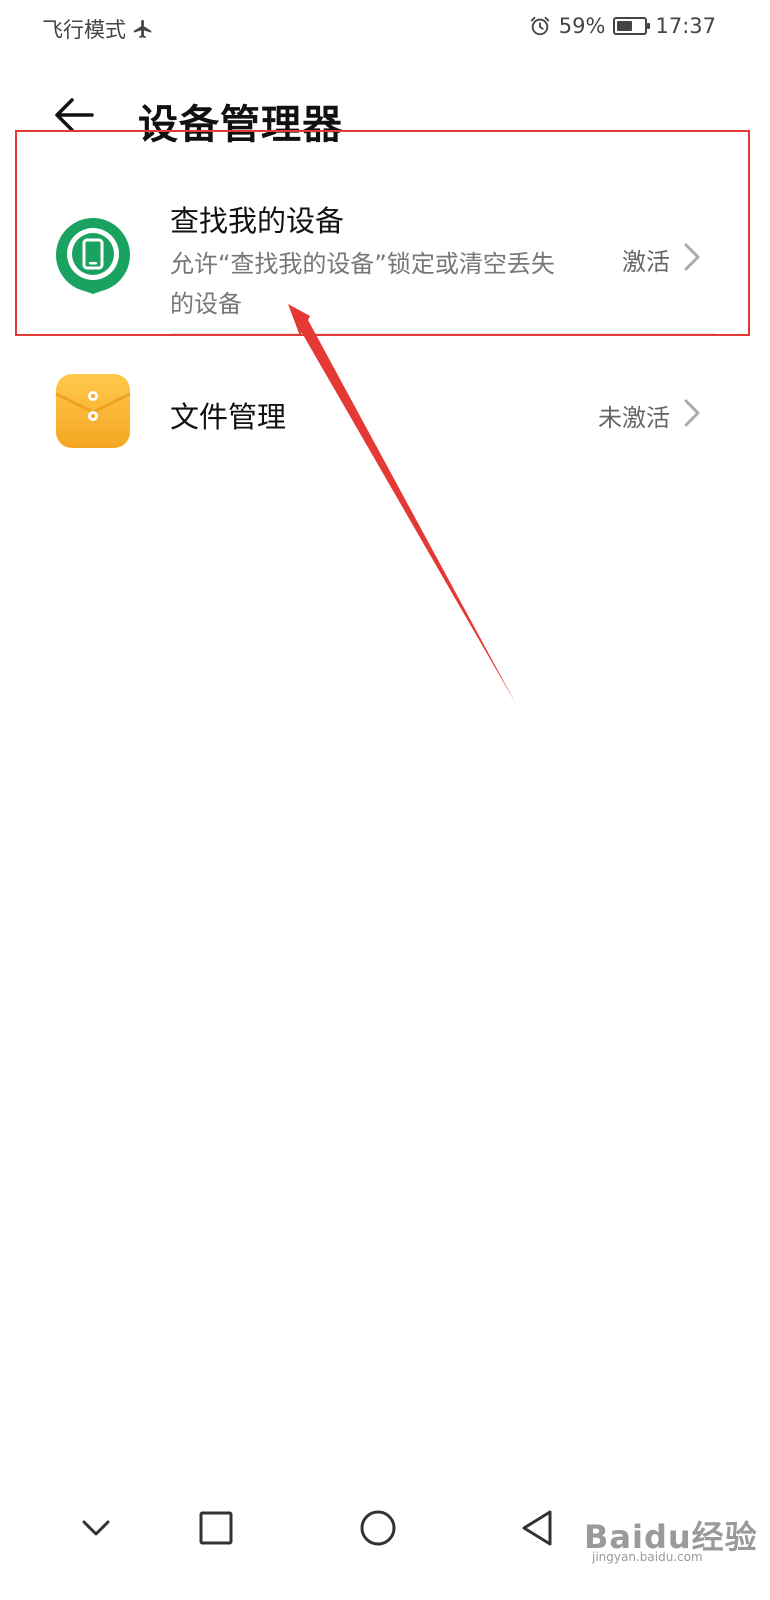  What do you see at coordinates (93, 411) in the screenshot?
I see `file-manager-icon` at bounding box center [93, 411].